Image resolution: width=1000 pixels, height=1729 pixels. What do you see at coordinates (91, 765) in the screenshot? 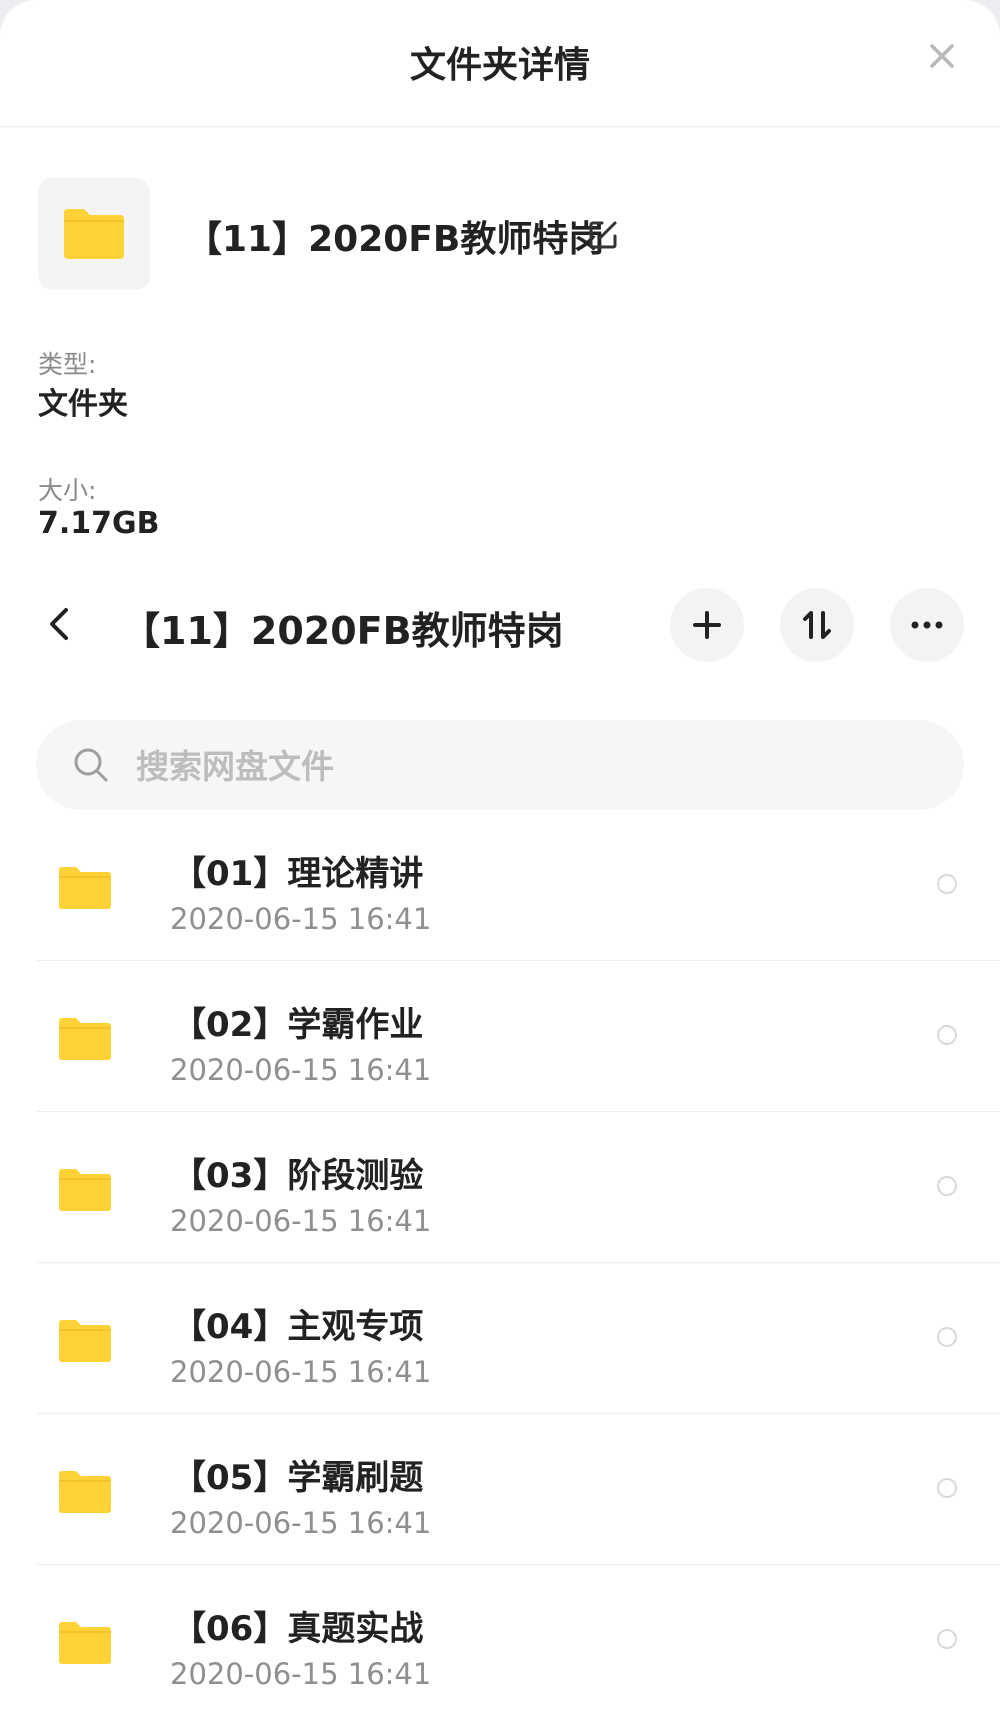
I see `search-icon` at bounding box center [91, 765].